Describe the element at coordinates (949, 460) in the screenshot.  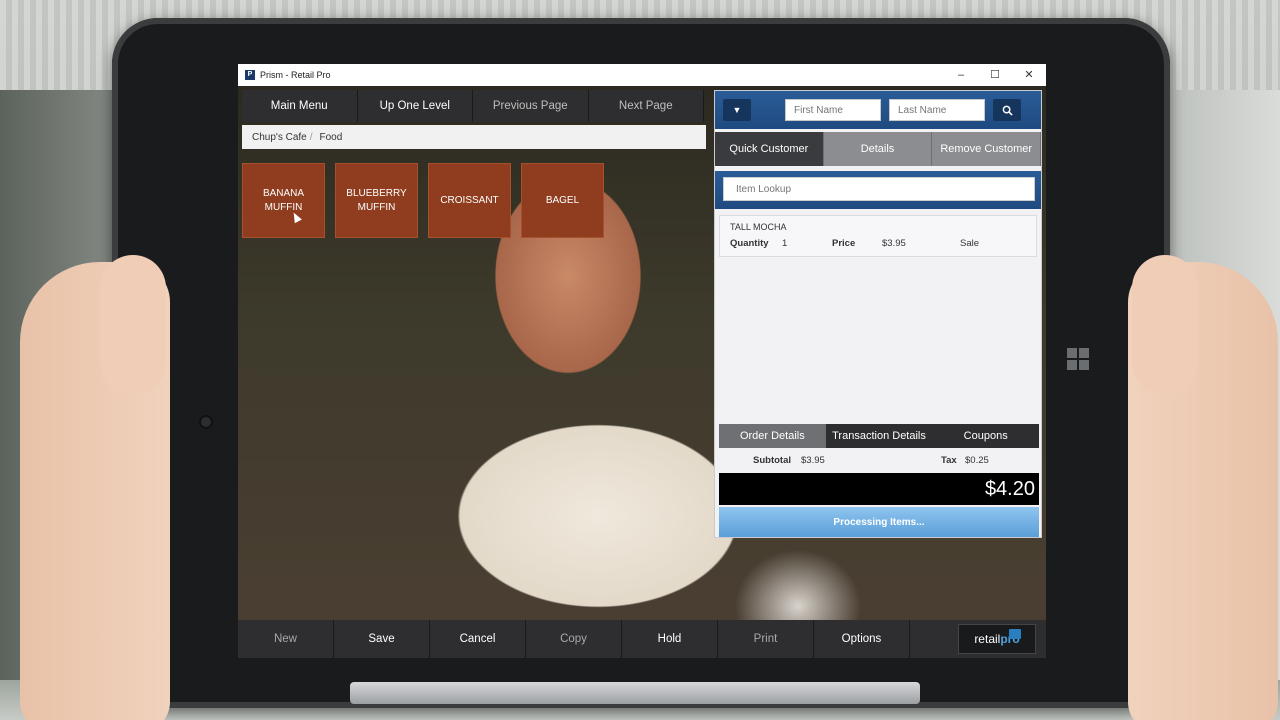
I see `tax-label: Tax` at that location.